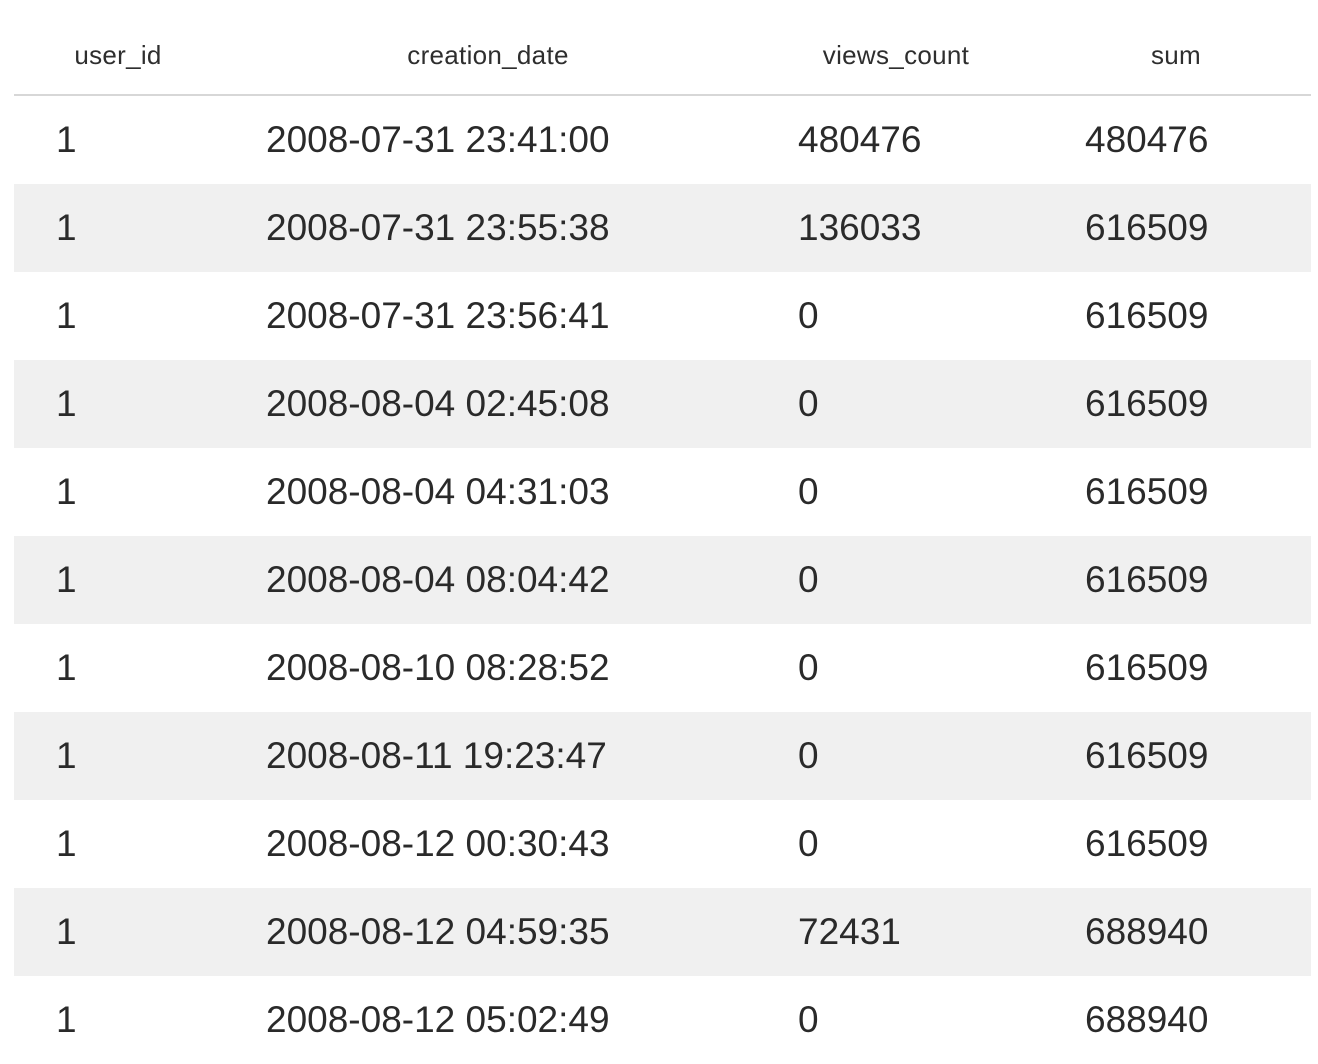  What do you see at coordinates (662, 756) in the screenshot?
I see `table-row: 1 2008-08-11 19:23:47 0 616509` at bounding box center [662, 756].